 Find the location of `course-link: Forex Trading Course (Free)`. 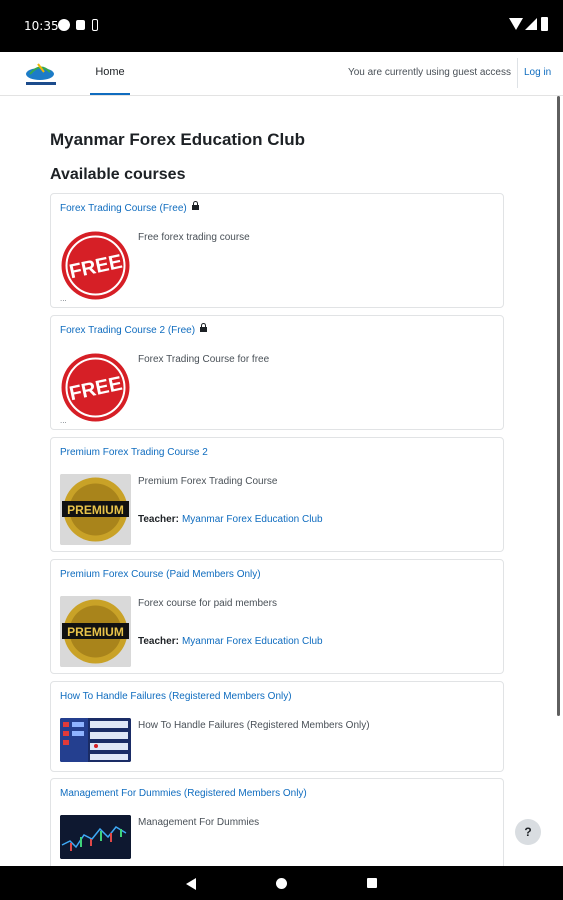

course-link: Forex Trading Course (Free) is located at coordinates (129, 207).